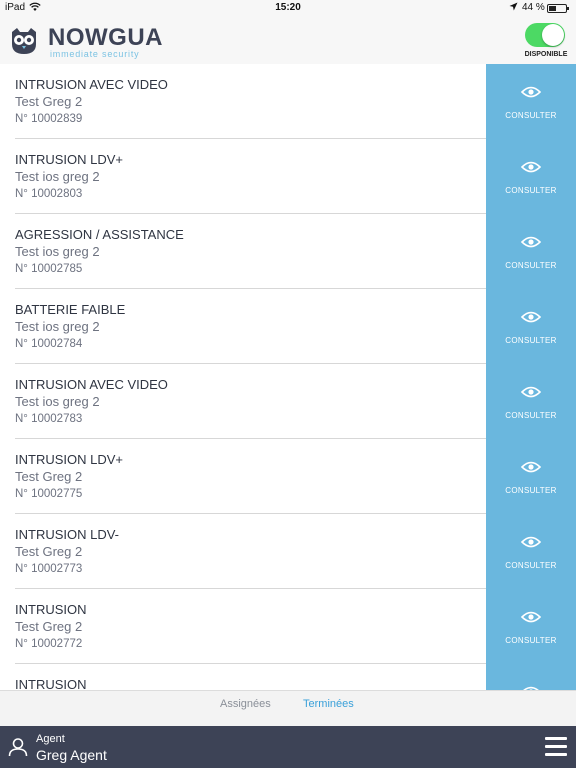 The image size is (576, 768). What do you see at coordinates (553, 35) in the screenshot?
I see `toggle-knob` at bounding box center [553, 35].